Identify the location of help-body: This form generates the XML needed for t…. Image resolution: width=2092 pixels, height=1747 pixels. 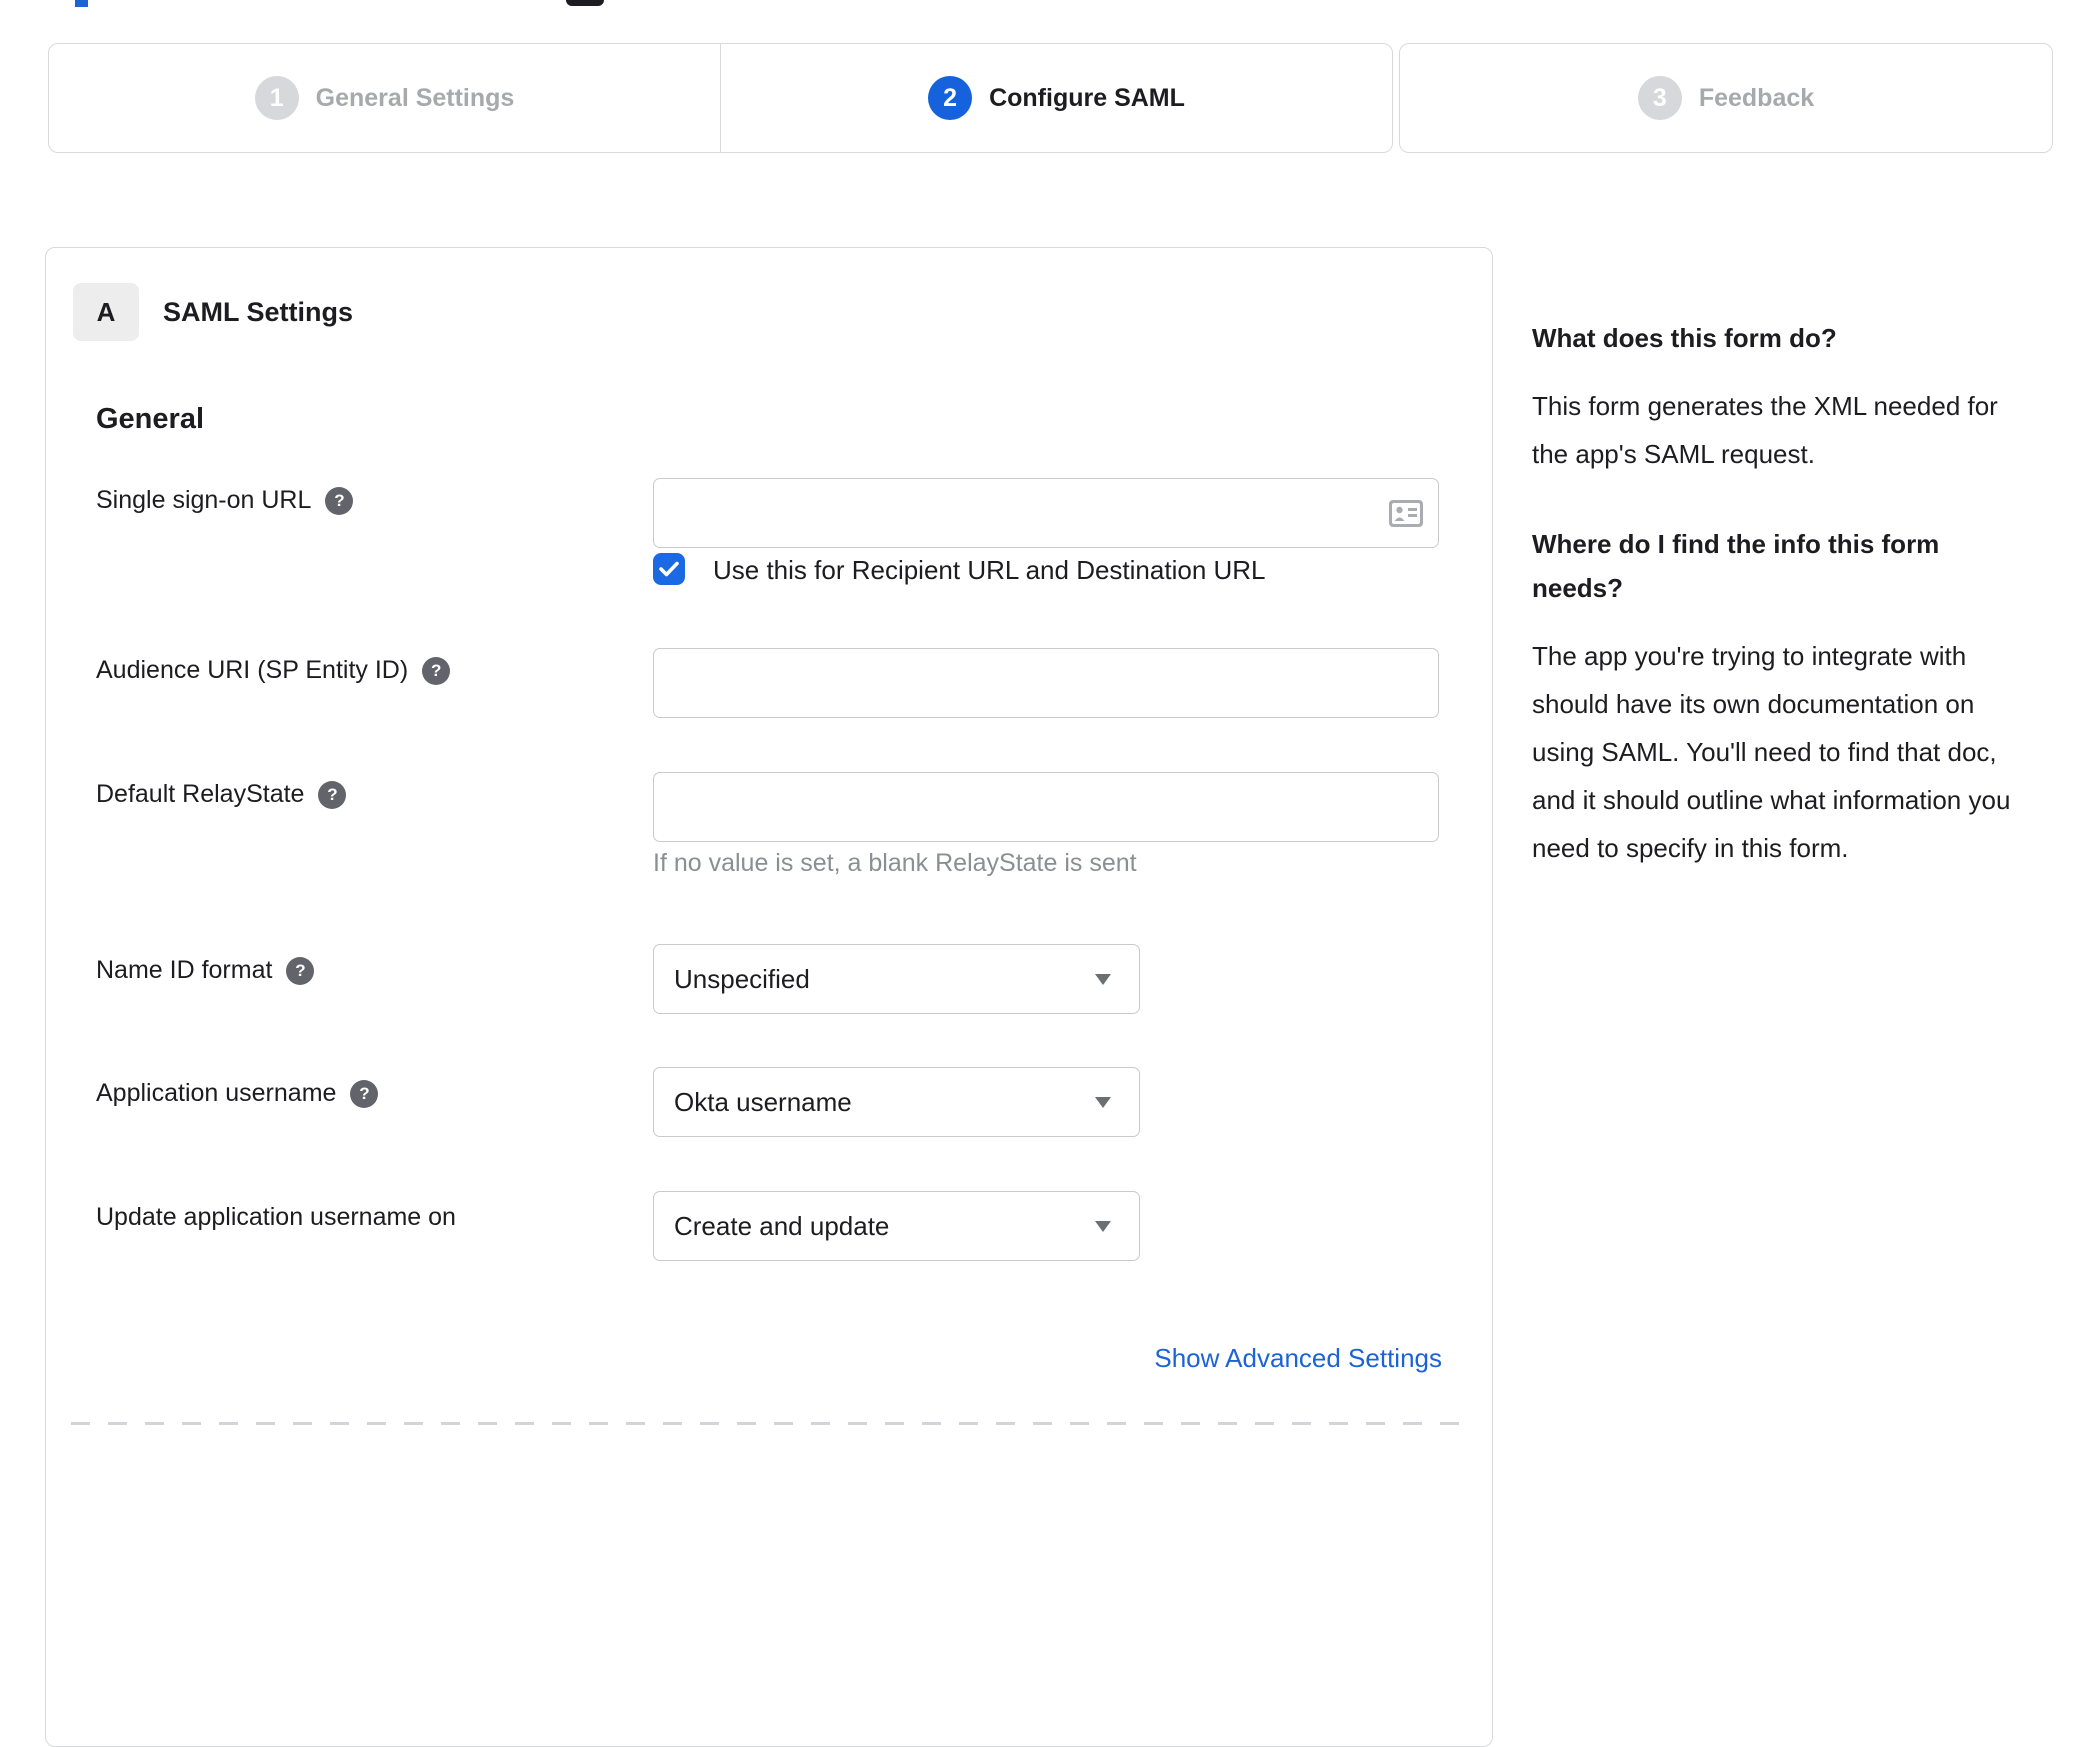
(1765, 430).